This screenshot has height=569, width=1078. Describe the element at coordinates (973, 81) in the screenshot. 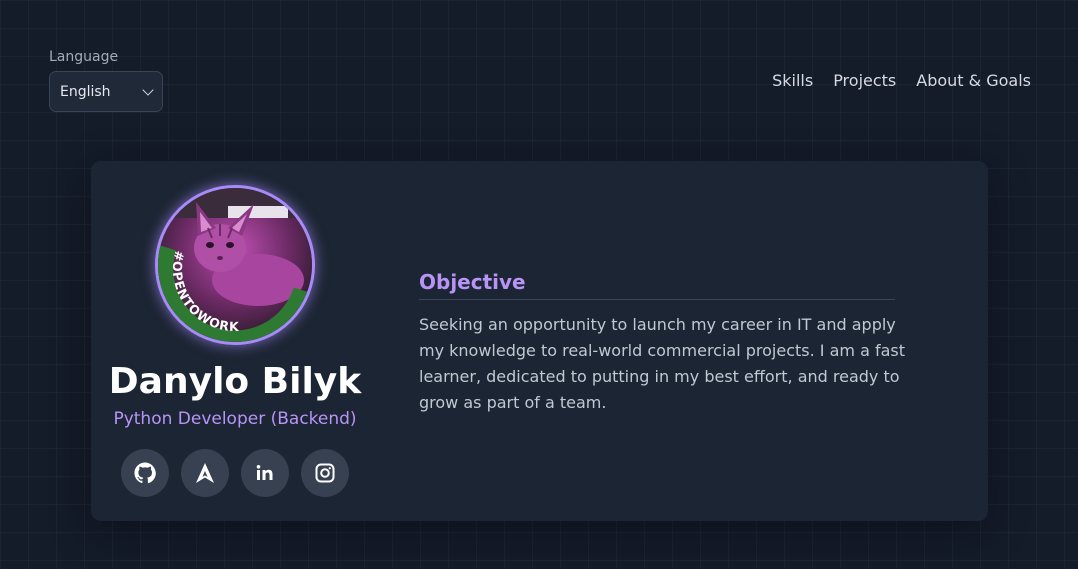

I see `nav-link-about-goals: About & Goals` at that location.